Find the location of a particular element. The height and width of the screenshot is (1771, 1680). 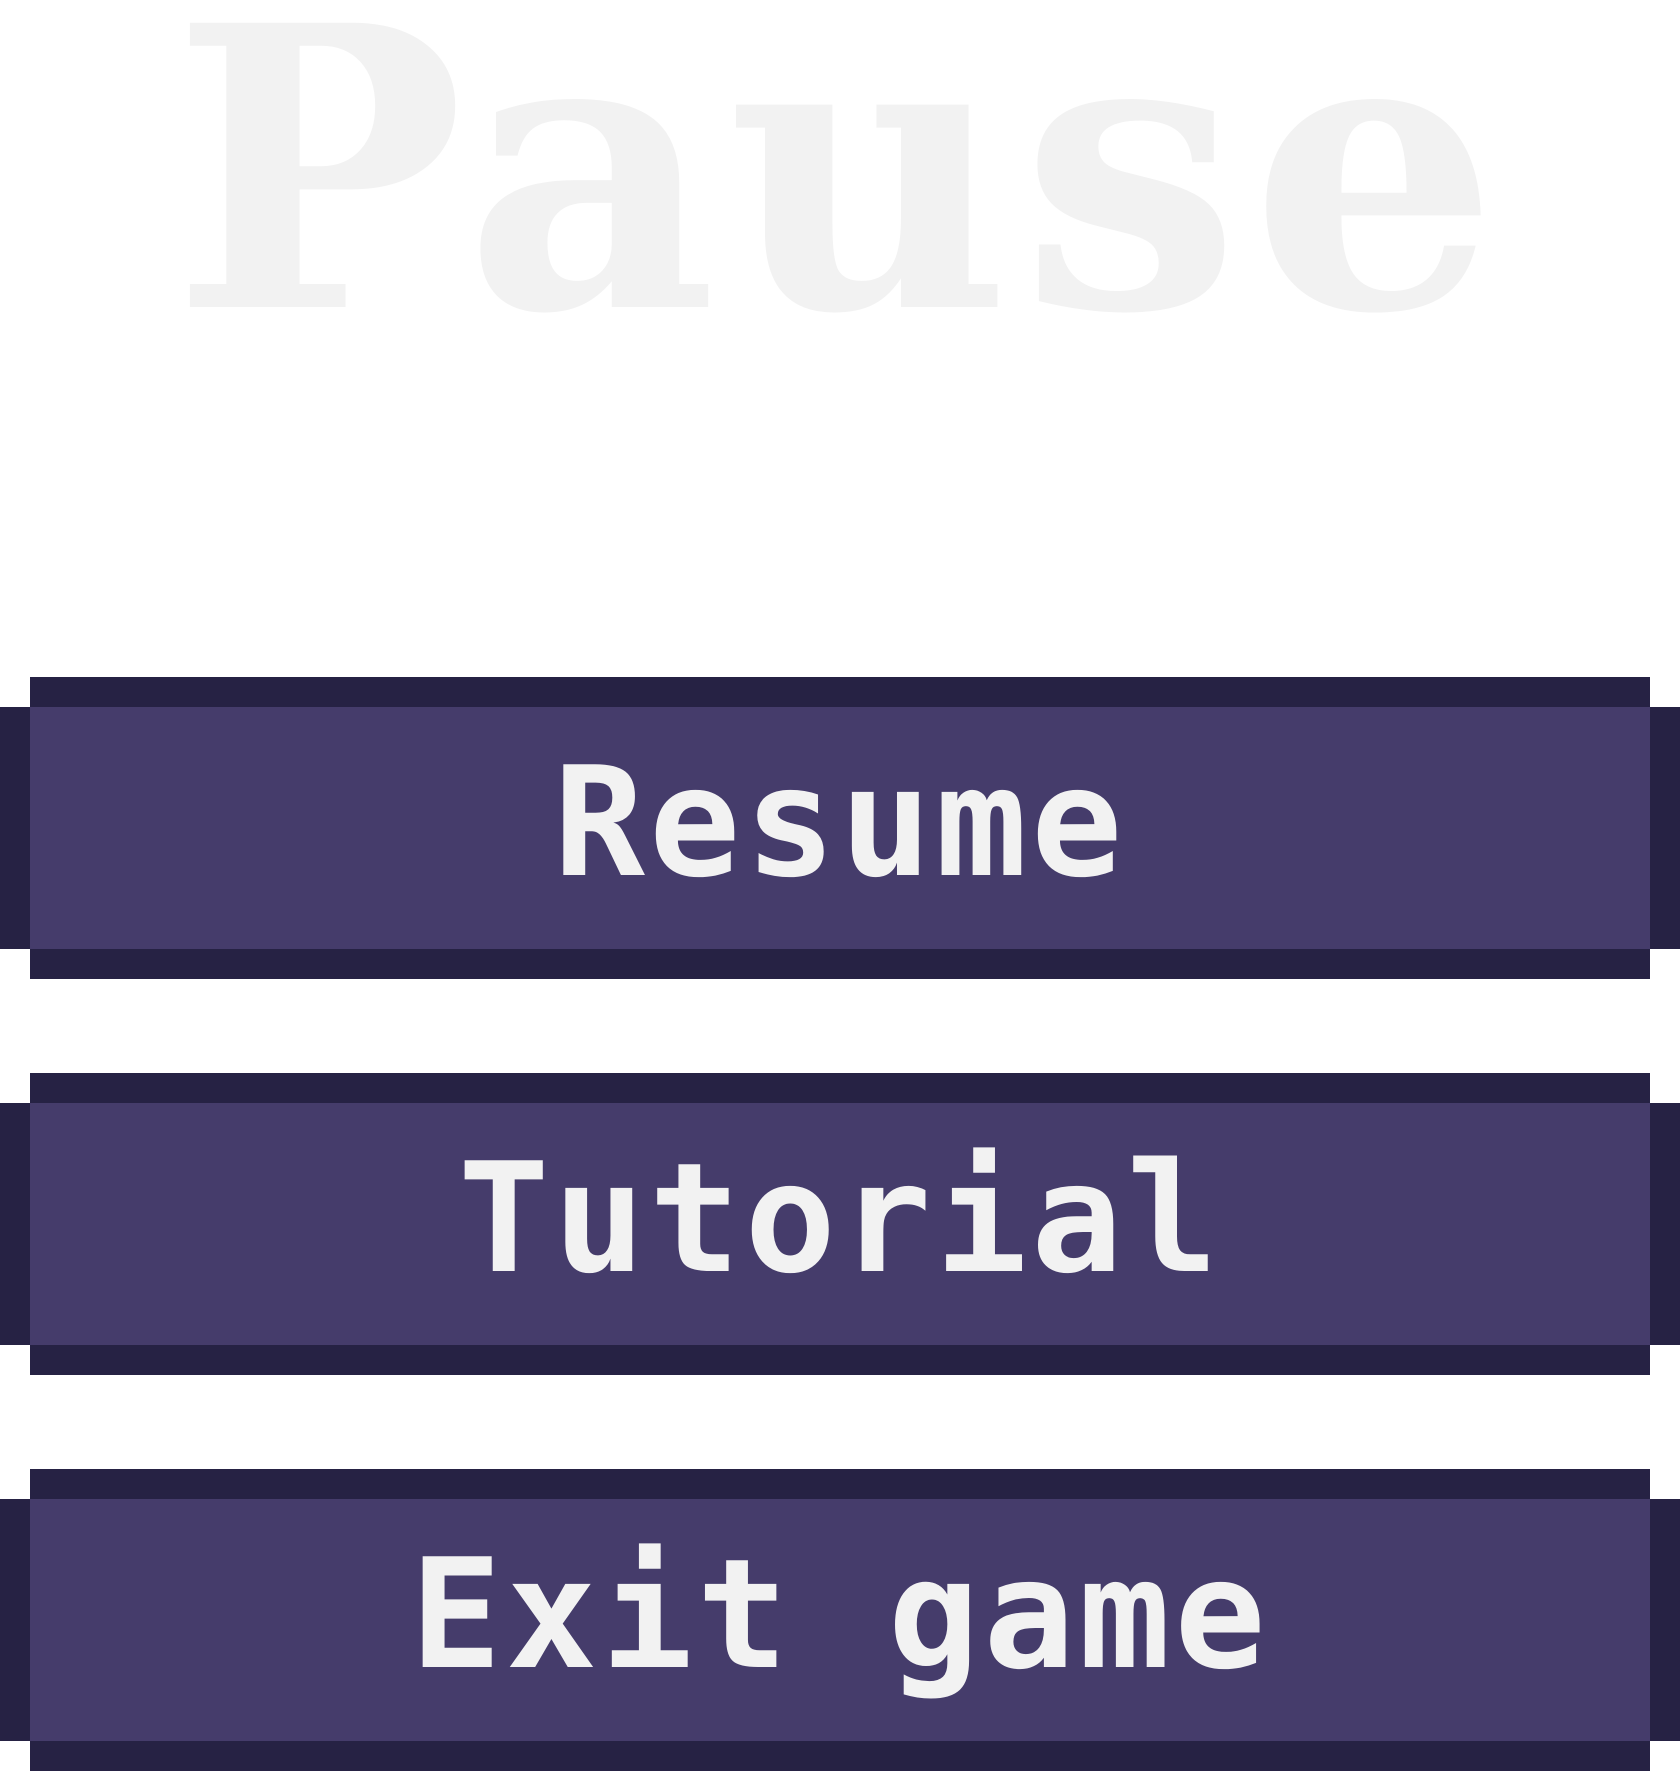

resume-button-face: Resume is located at coordinates (840, 828).